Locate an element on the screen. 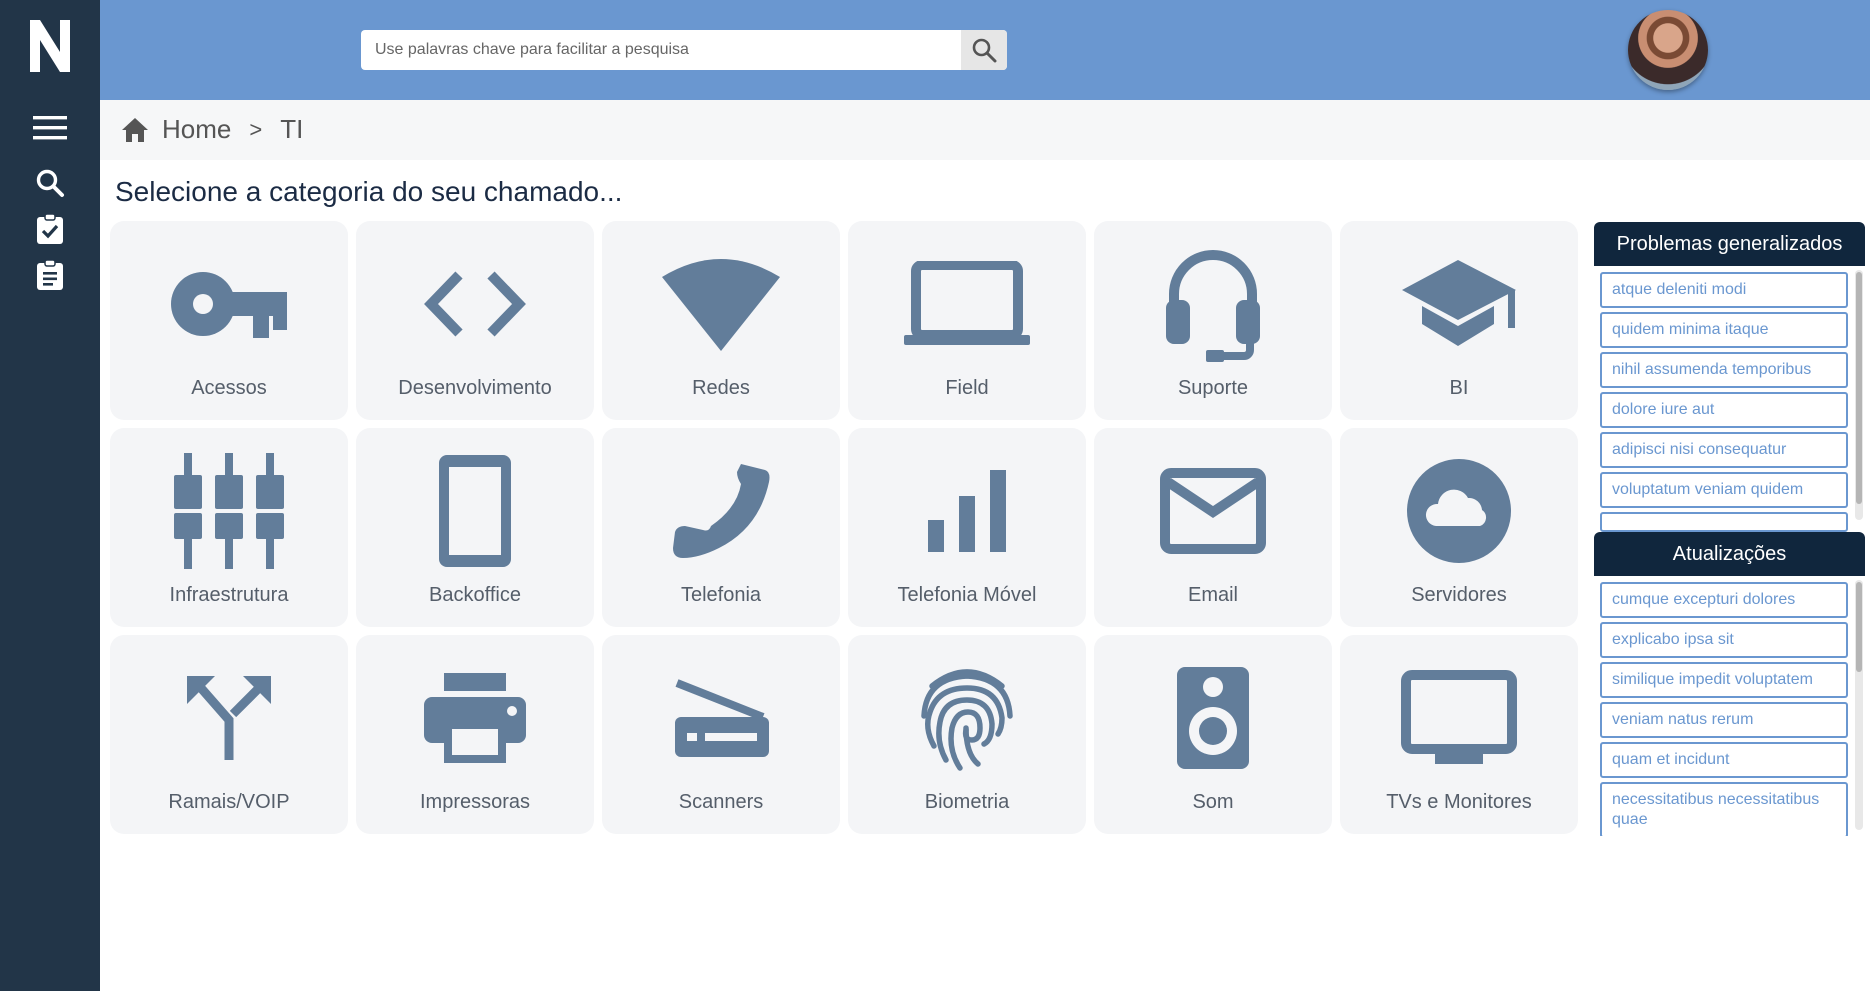  category-label: BI is located at coordinates (1459, 388).